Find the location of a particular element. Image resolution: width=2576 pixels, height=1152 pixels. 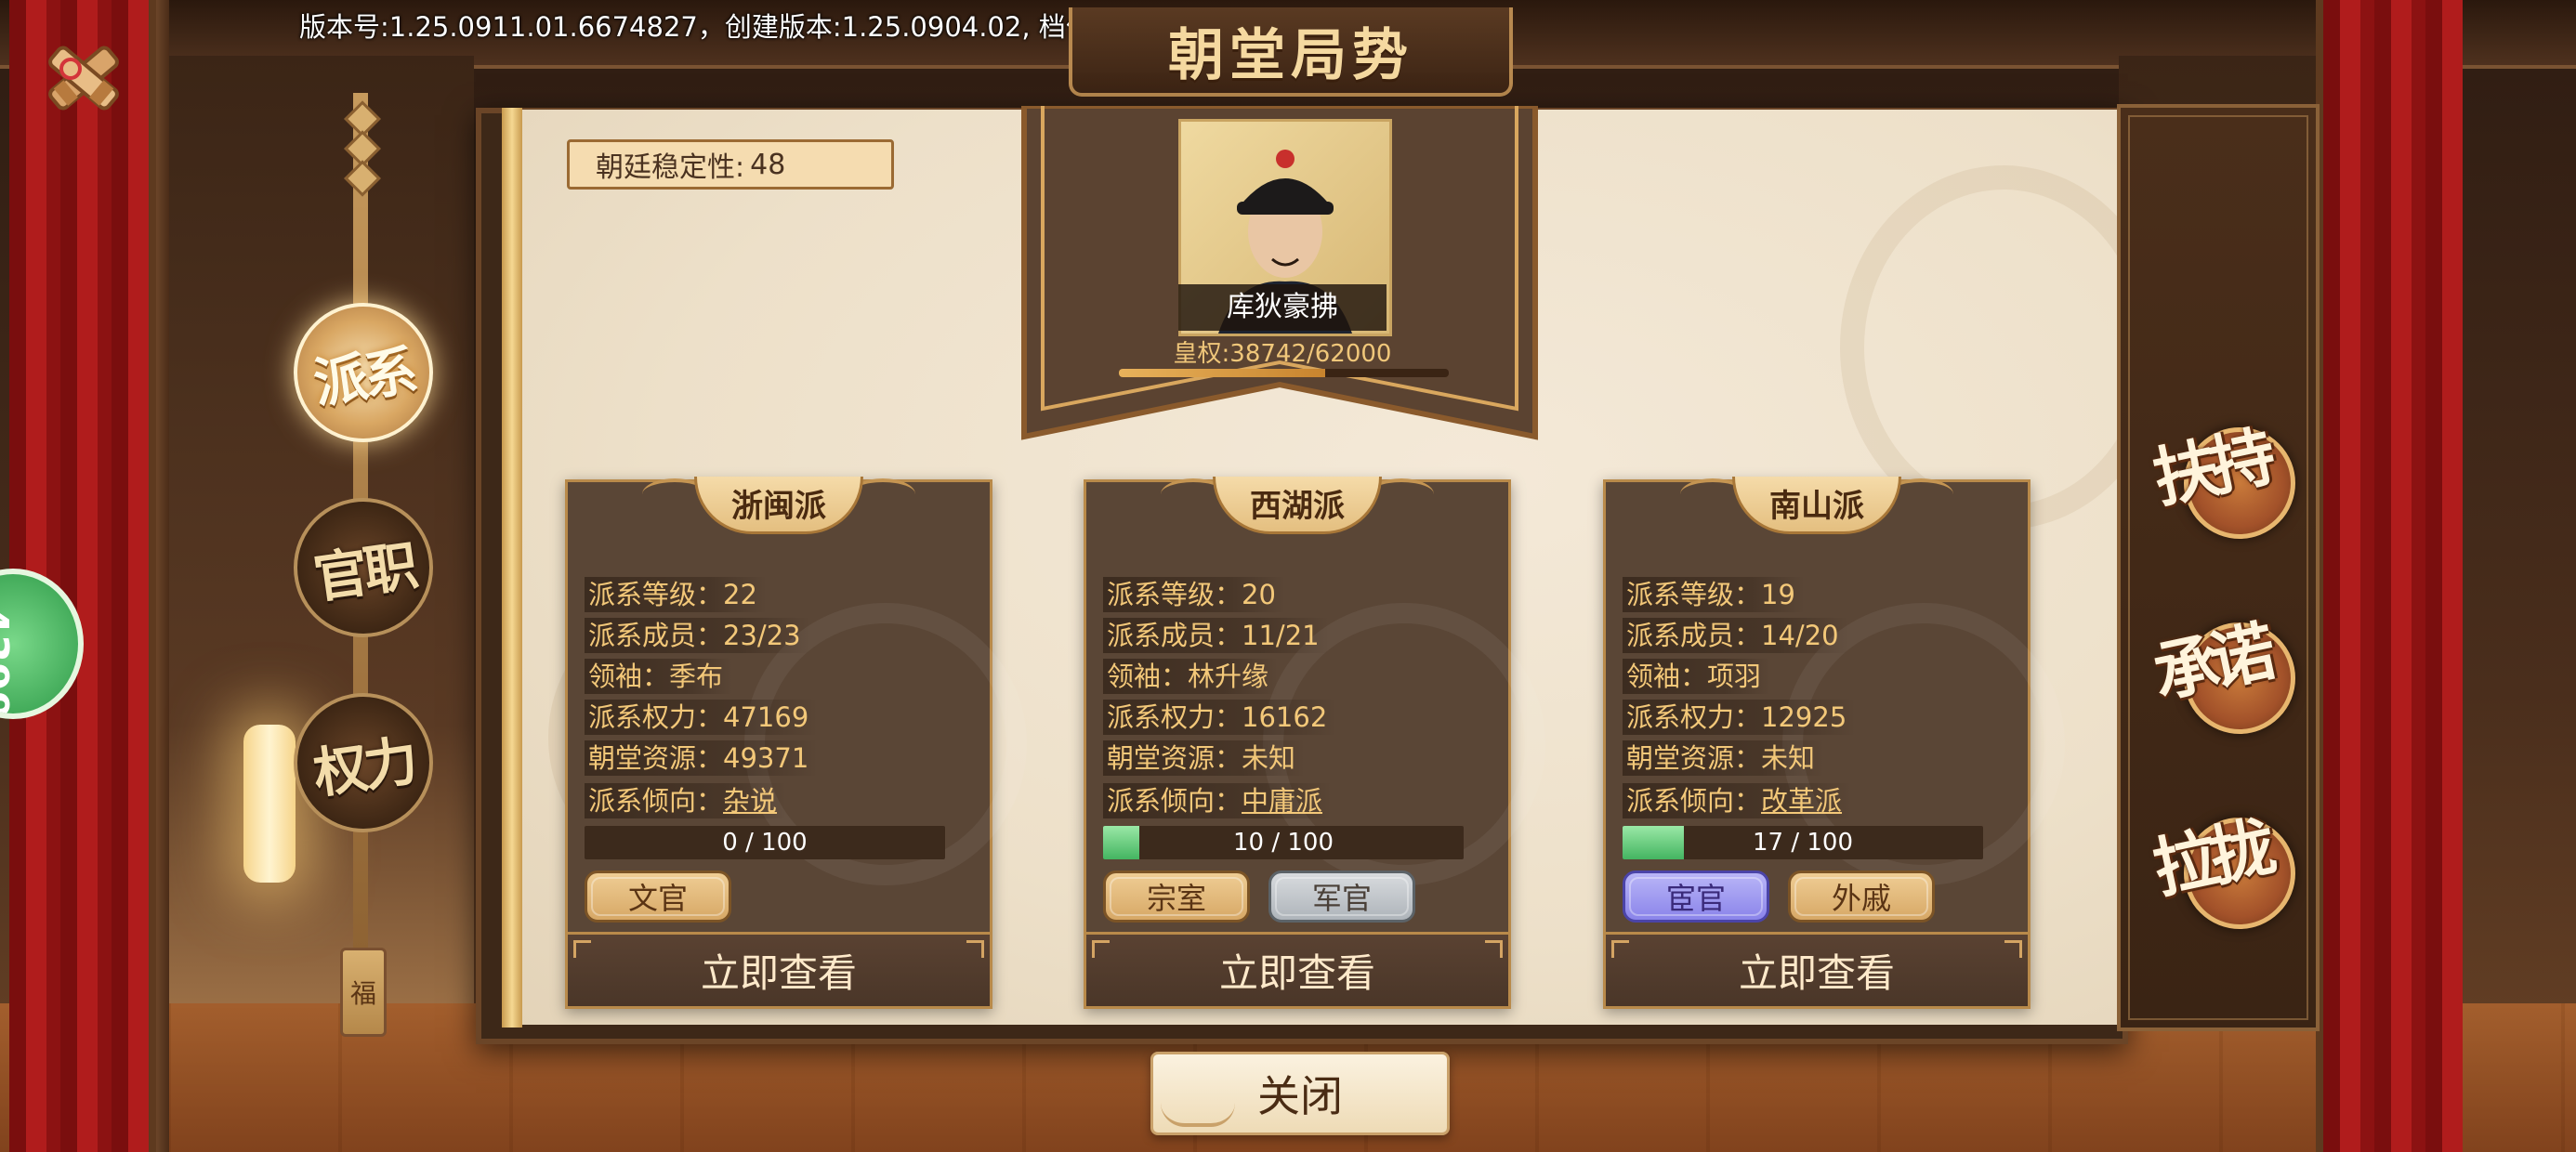

recruit-button: 拉拢 is located at coordinates (2226, 873).